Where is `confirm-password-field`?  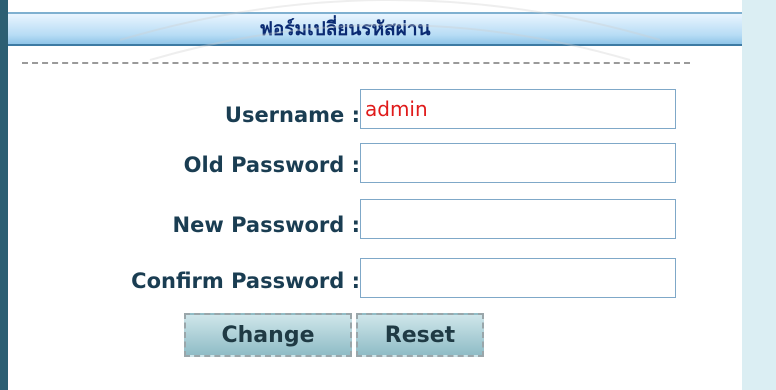
confirm-password-field is located at coordinates (518, 278).